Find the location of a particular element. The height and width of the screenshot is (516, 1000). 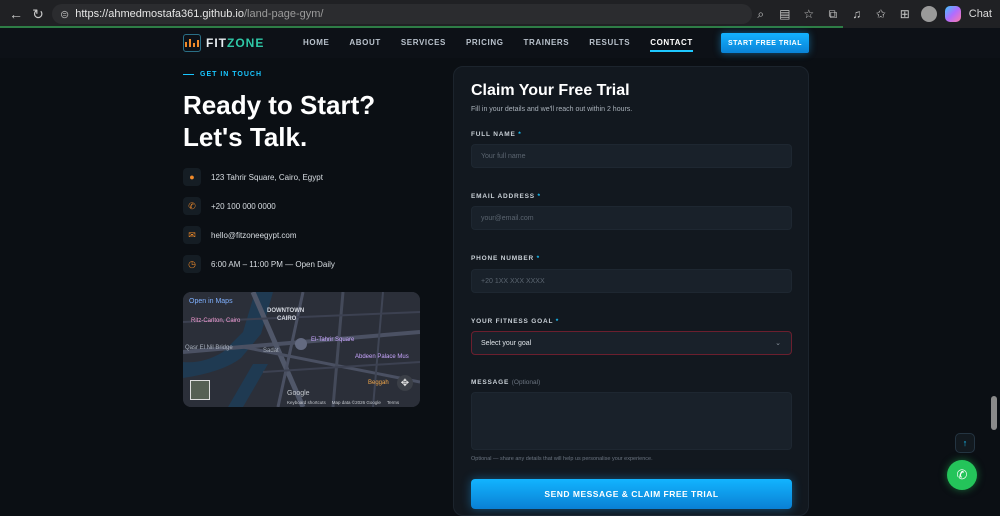

terms-link: Terms is located at coordinates (393, 402).